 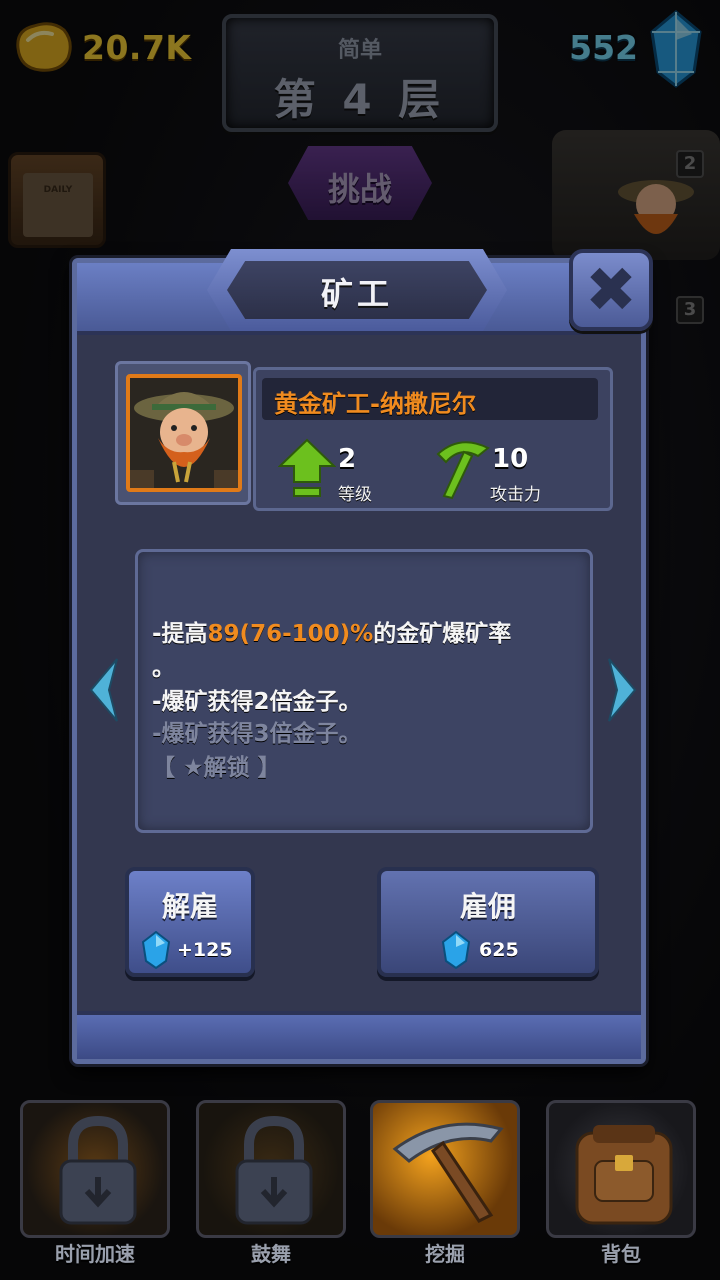 What do you see at coordinates (290, 634) in the screenshot?
I see `skill-line-1-highlight: 89(76-100)%` at bounding box center [290, 634].